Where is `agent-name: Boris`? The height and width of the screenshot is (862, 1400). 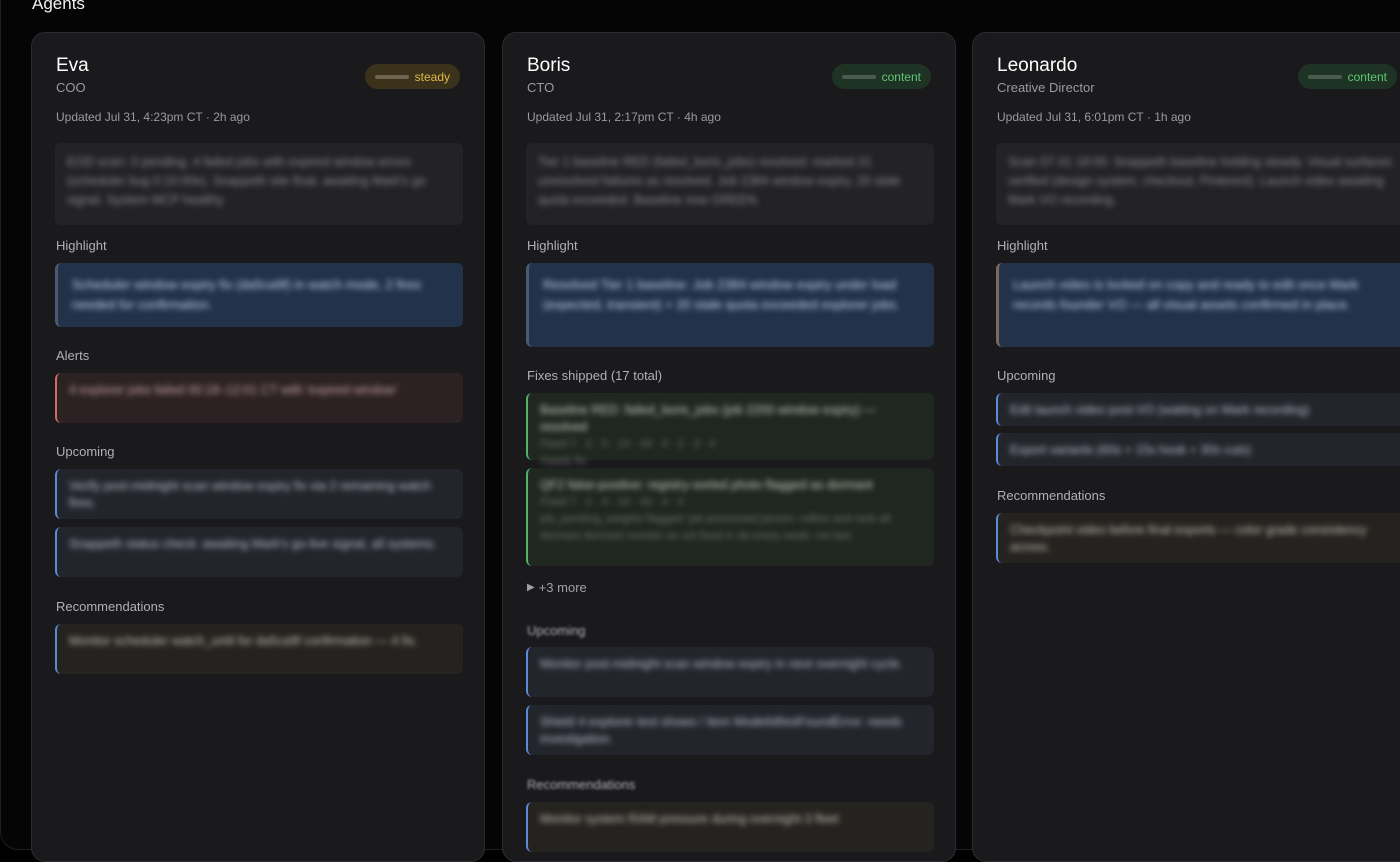 agent-name: Boris is located at coordinates (549, 65).